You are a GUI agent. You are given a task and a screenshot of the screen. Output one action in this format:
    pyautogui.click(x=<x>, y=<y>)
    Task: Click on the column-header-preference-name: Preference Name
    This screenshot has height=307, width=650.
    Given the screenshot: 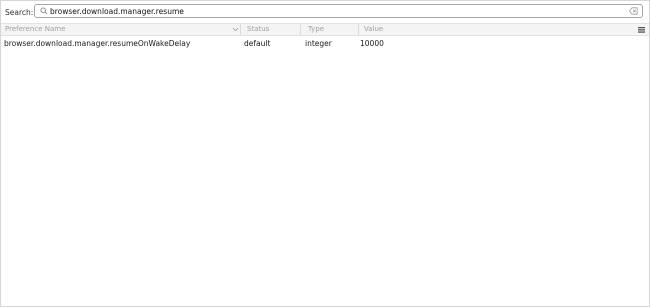 What is the action you would take?
    pyautogui.click(x=121, y=29)
    